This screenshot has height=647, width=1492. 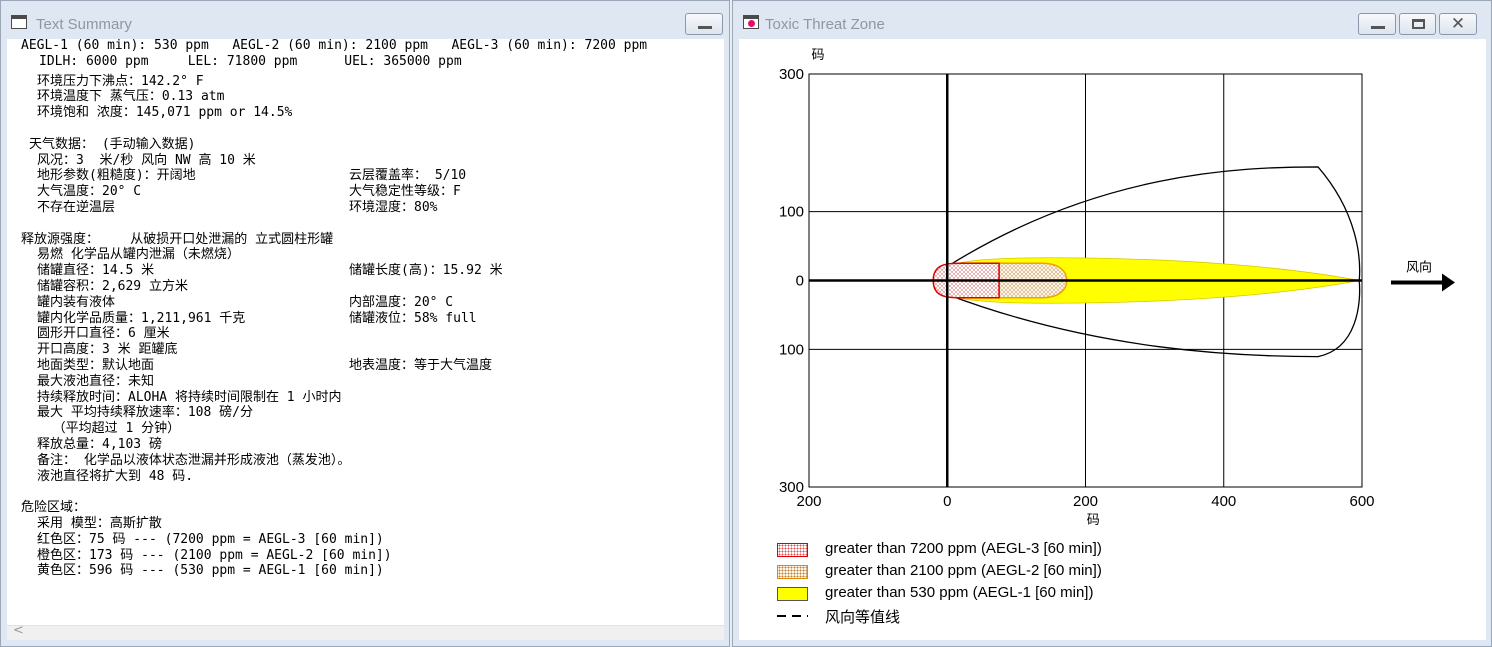 I want to click on wind-direction-arrow-icon, so click(x=1423, y=282).